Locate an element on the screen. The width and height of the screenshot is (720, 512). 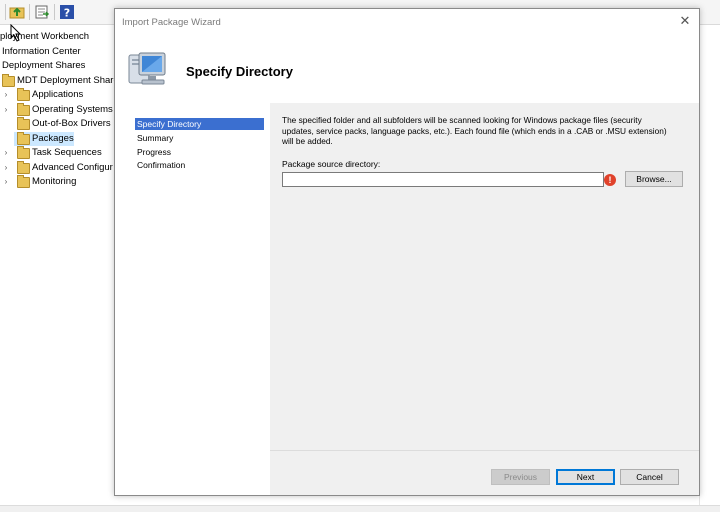
tree-item-workbench: ployment Workbench is located at coordinates (44, 37).